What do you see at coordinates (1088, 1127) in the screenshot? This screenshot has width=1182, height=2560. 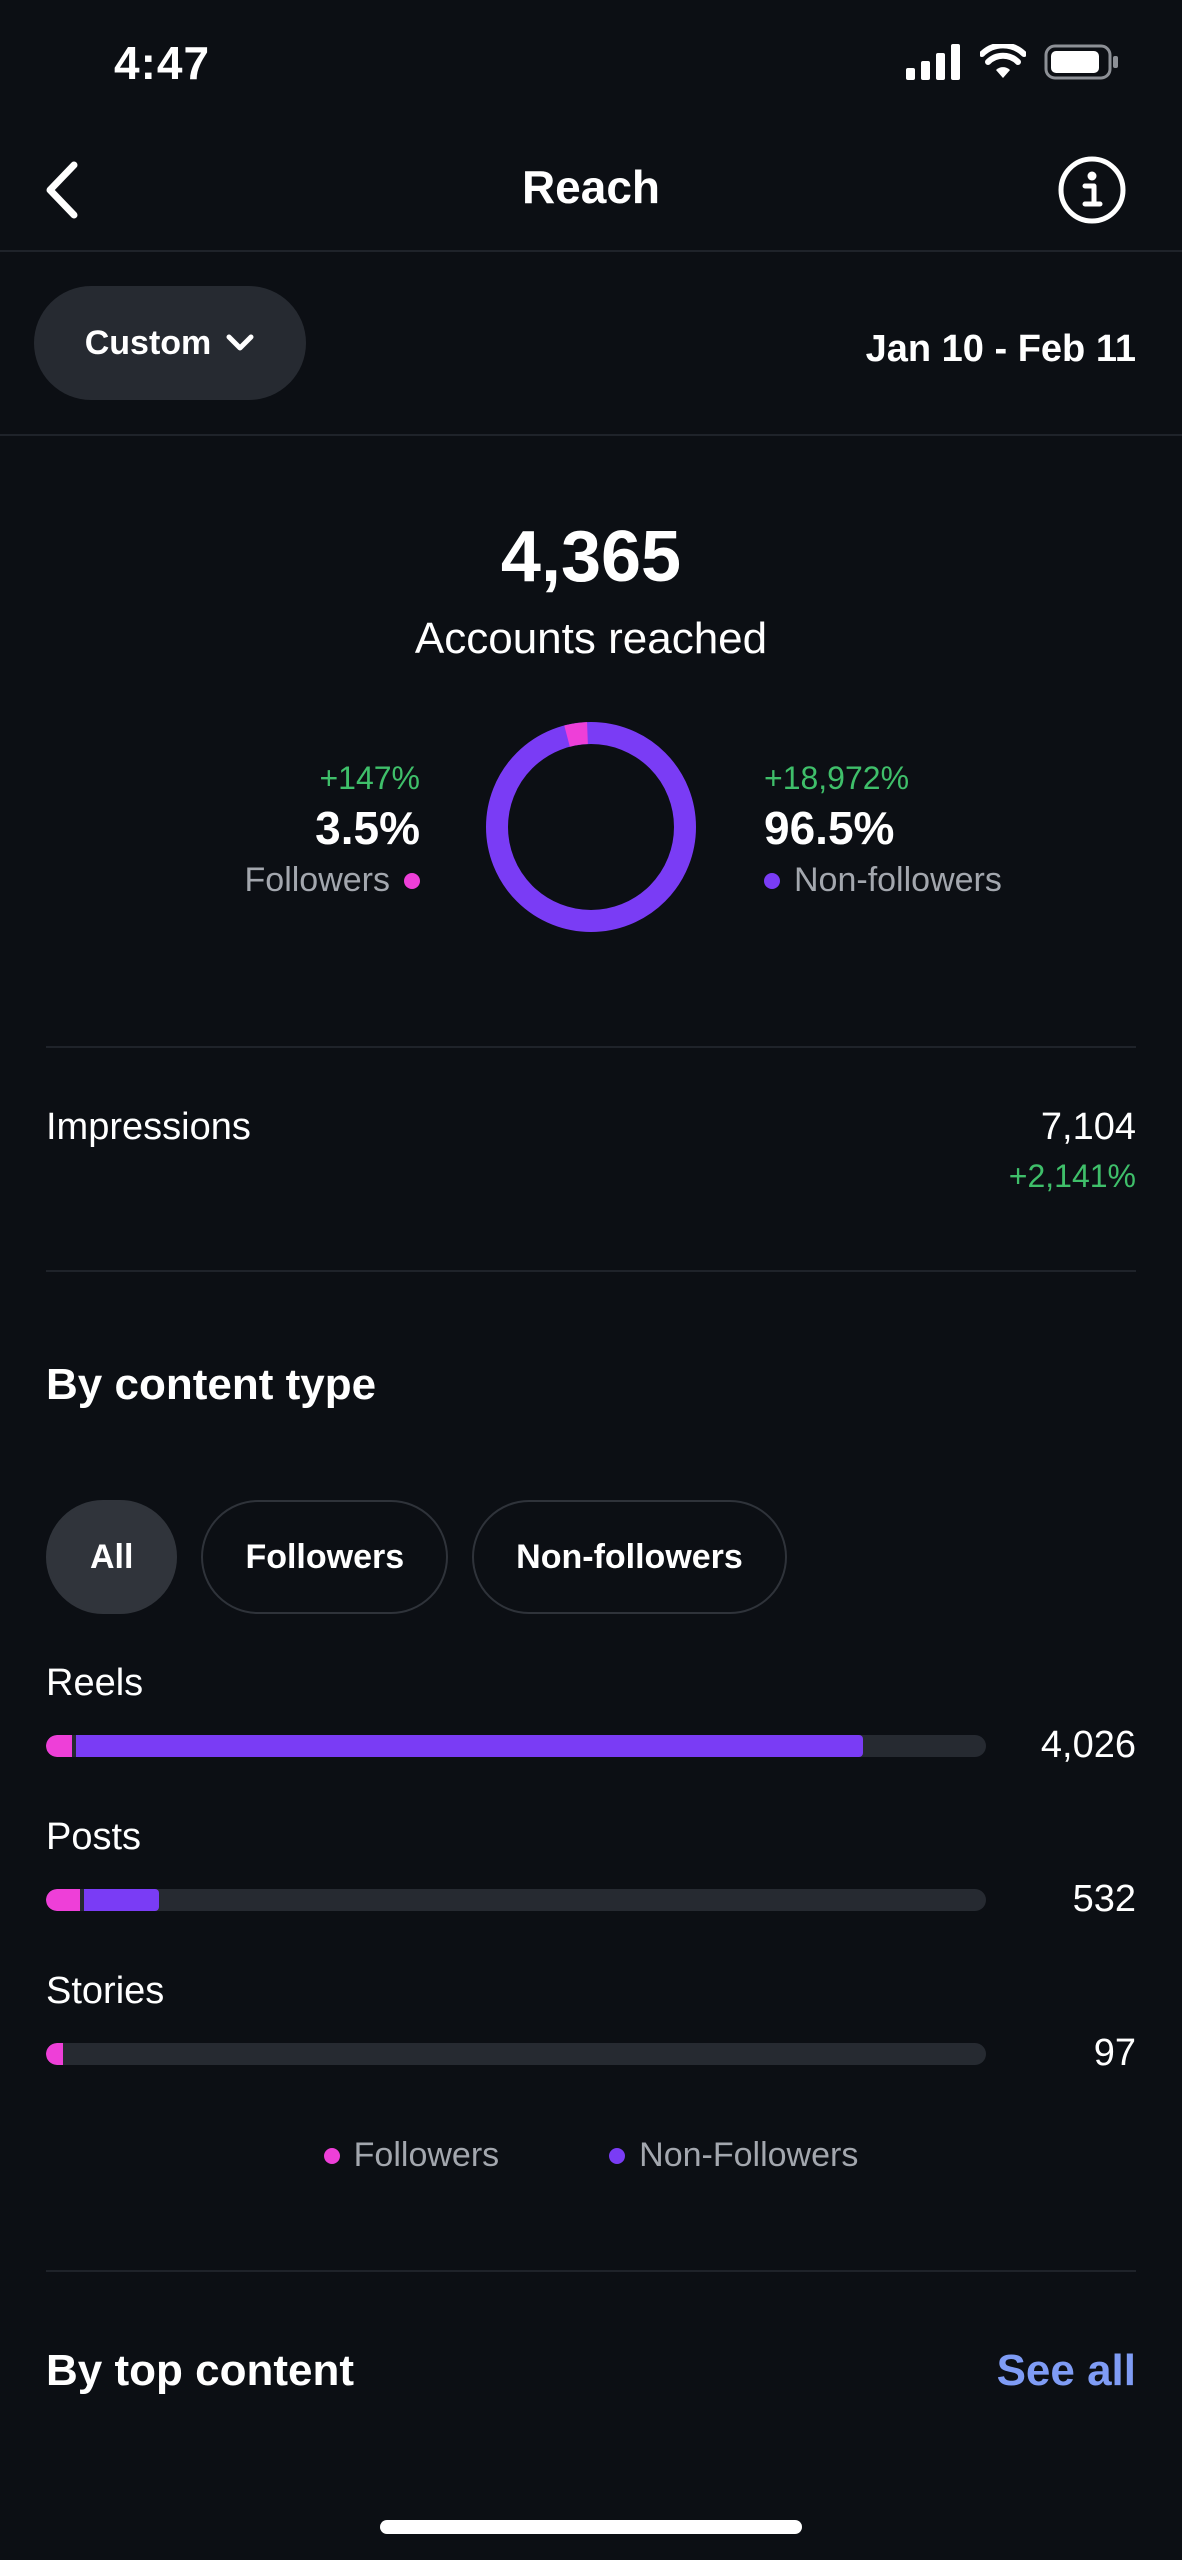 I see `impressions-value: 7,104` at bounding box center [1088, 1127].